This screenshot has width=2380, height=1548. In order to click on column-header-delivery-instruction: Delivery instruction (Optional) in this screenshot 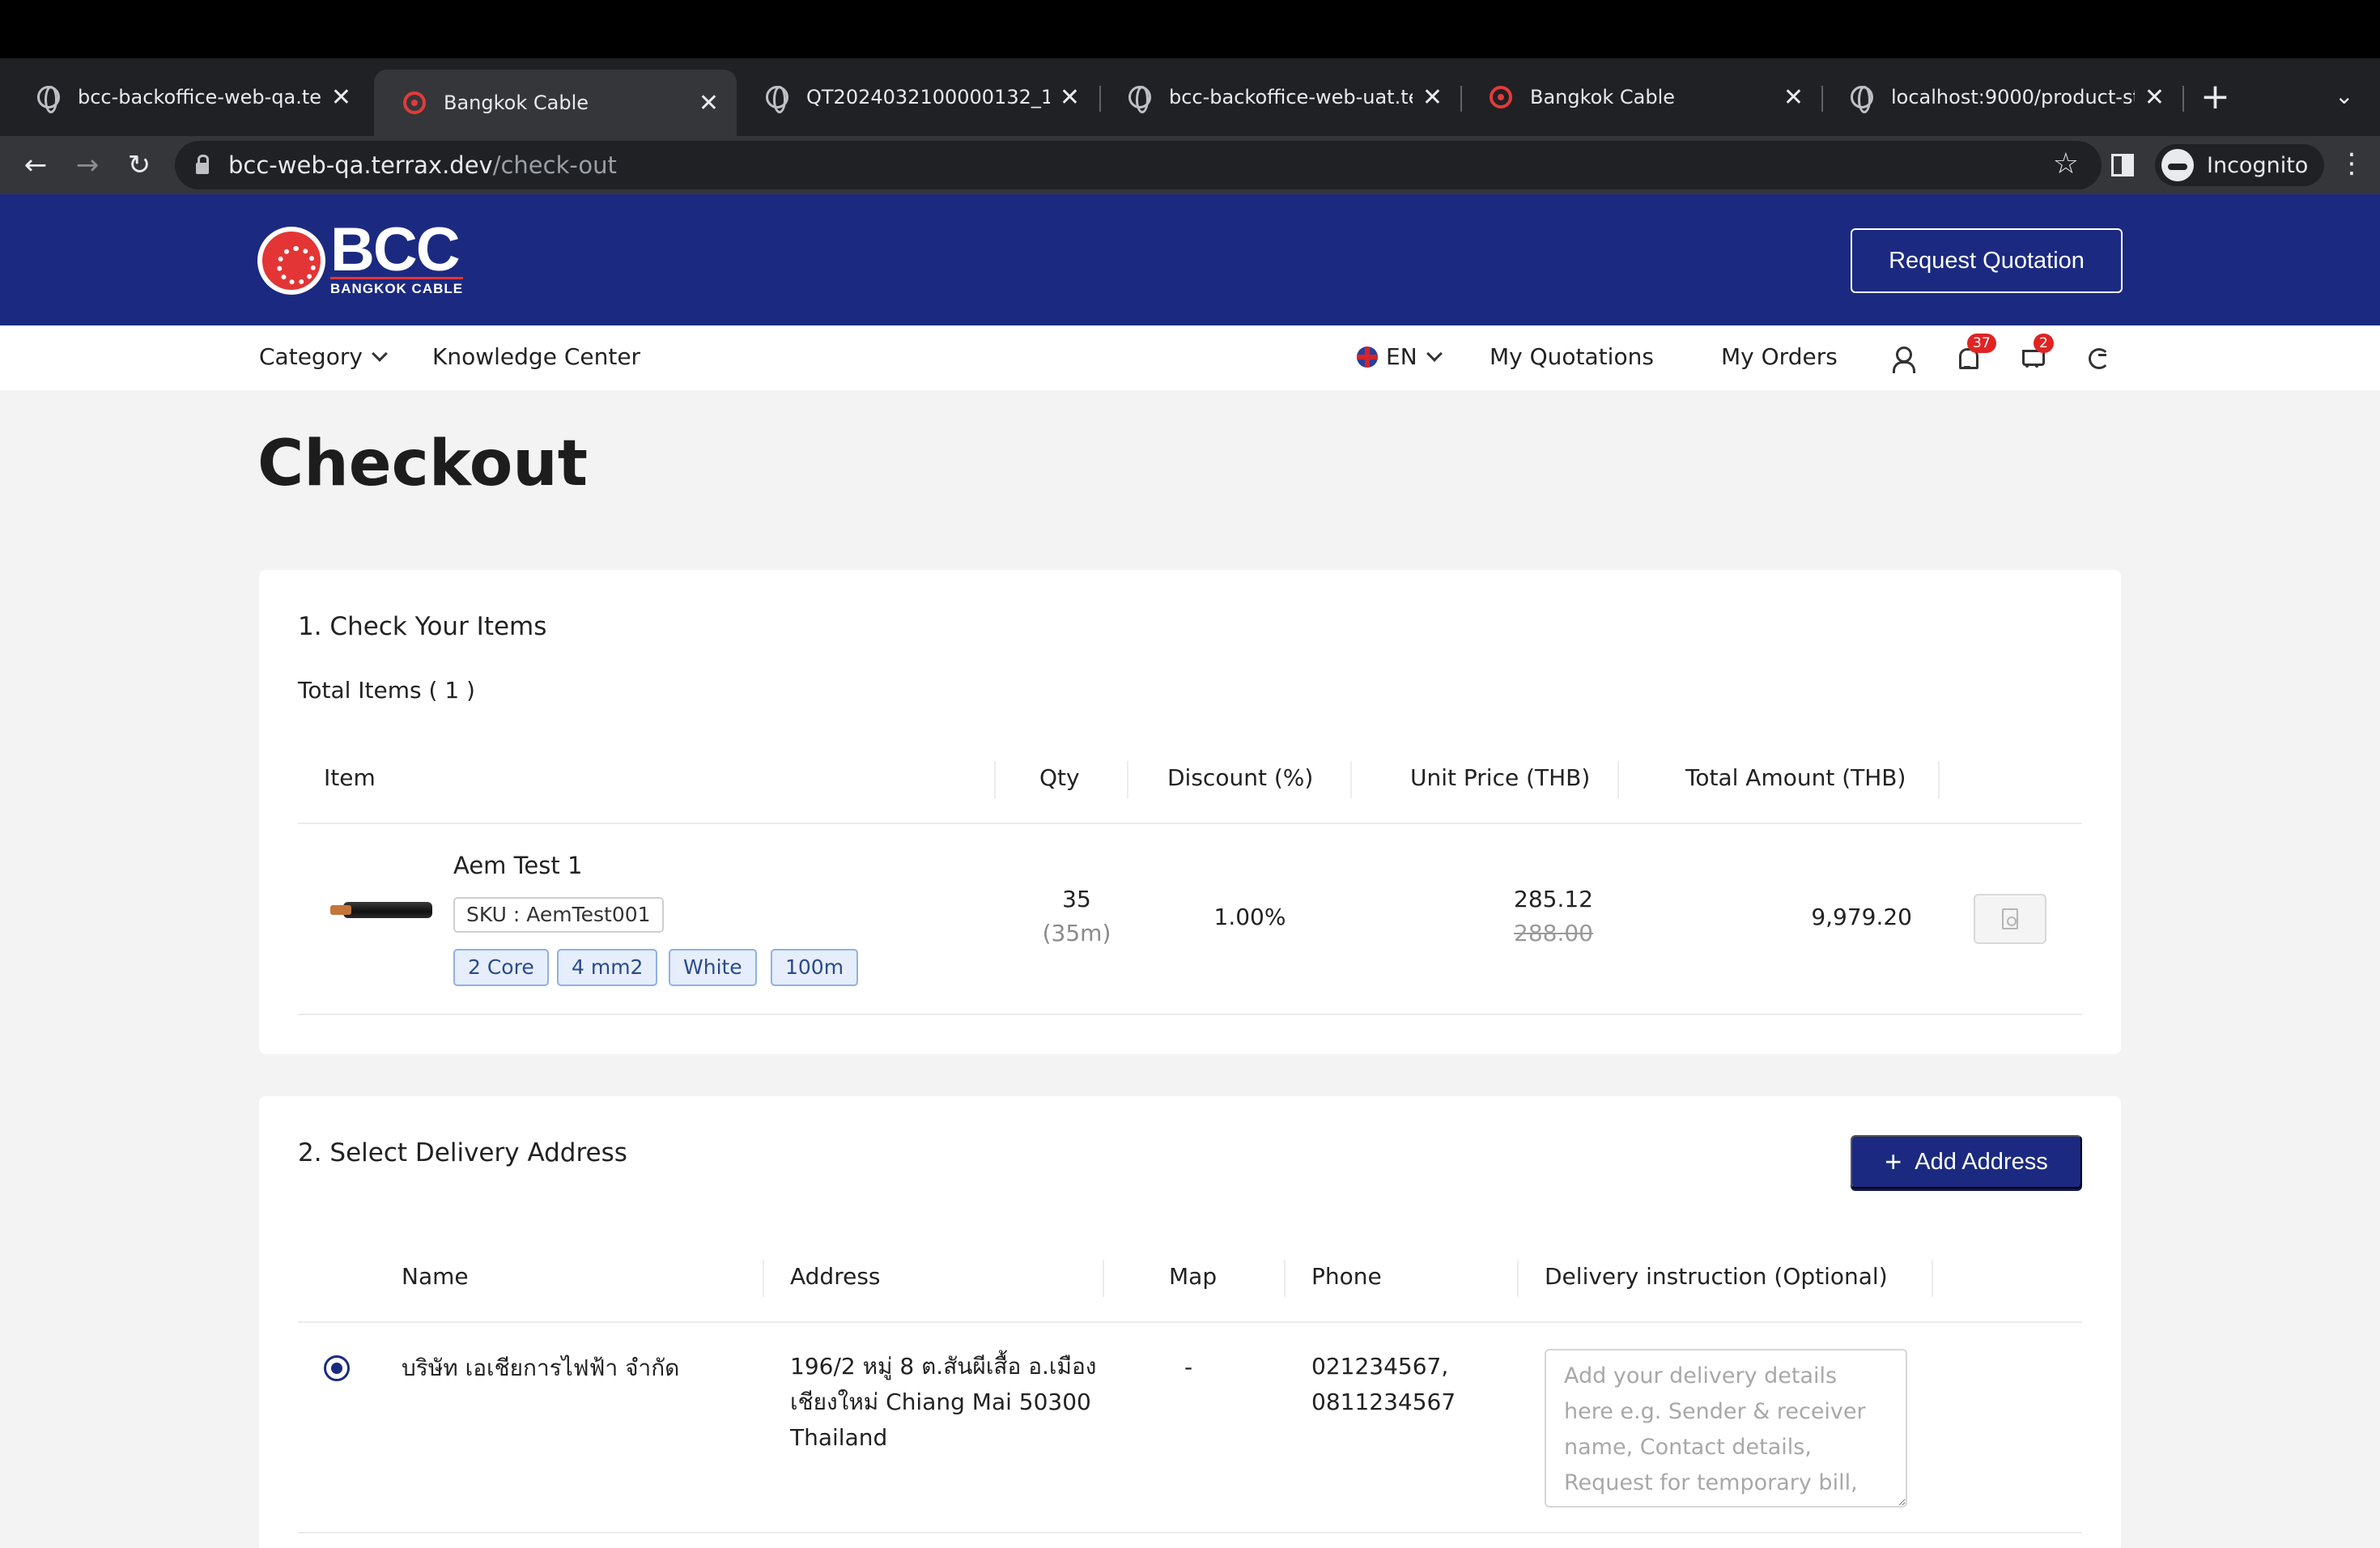, I will do `click(1716, 1276)`.